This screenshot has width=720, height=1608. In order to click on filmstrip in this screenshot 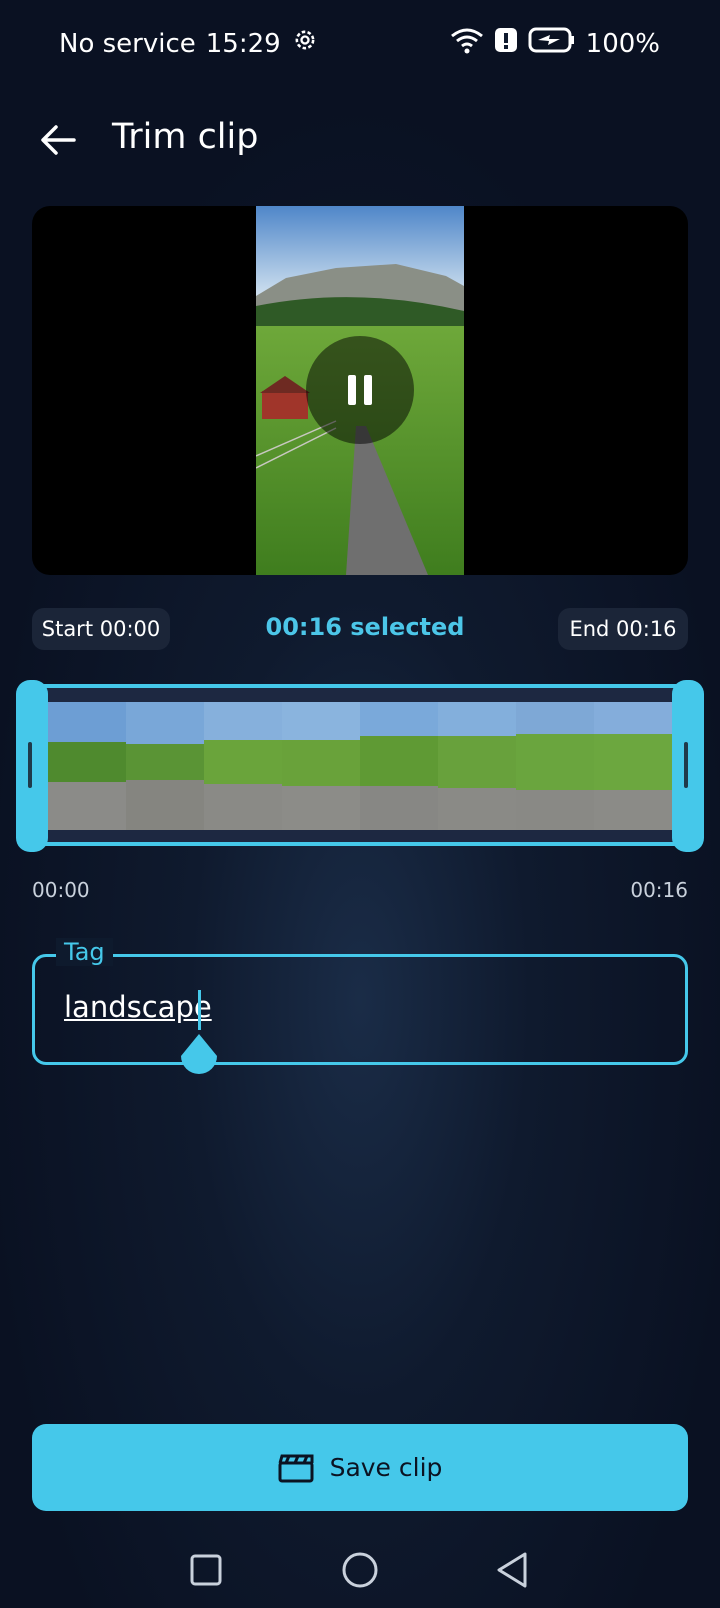, I will do `click(360, 766)`.